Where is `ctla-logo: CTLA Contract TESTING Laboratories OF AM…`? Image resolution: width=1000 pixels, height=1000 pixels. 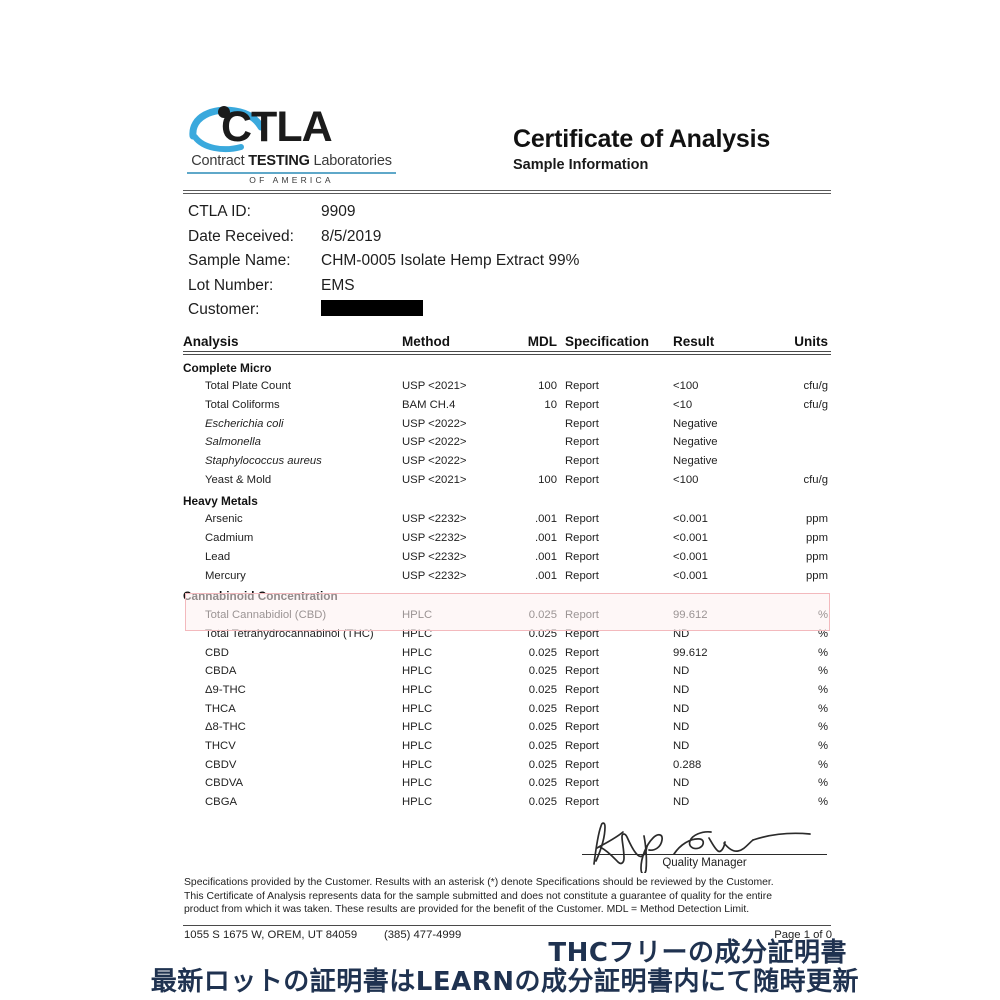
ctla-logo: CTLA Contract TESTING Laboratories OF AM… is located at coordinates (298, 146).